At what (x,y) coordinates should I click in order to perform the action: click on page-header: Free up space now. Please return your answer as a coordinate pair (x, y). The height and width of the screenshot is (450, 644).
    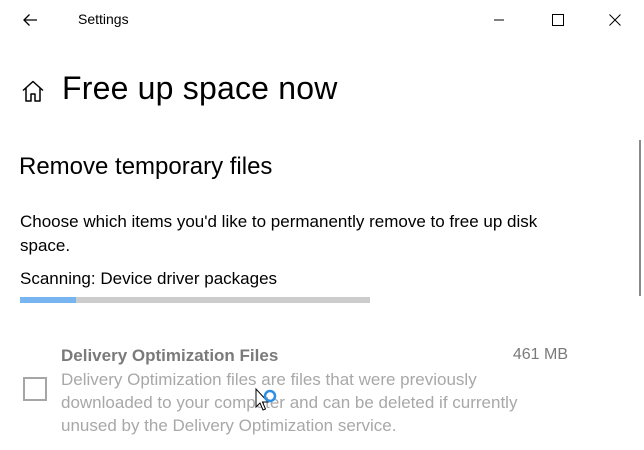
    Looking at the image, I should click on (179, 88).